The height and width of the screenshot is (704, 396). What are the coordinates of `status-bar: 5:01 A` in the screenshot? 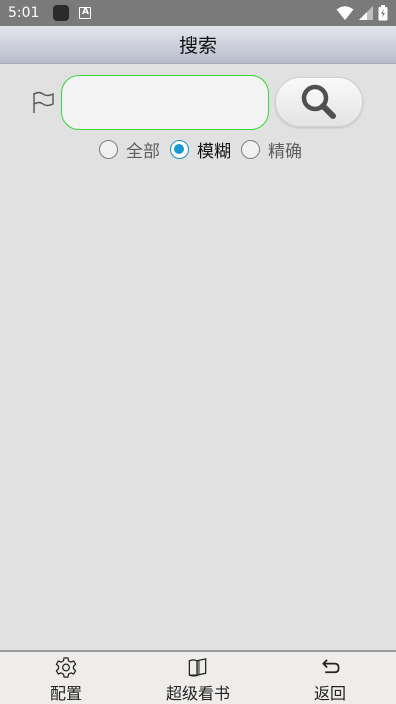 It's located at (198, 13).